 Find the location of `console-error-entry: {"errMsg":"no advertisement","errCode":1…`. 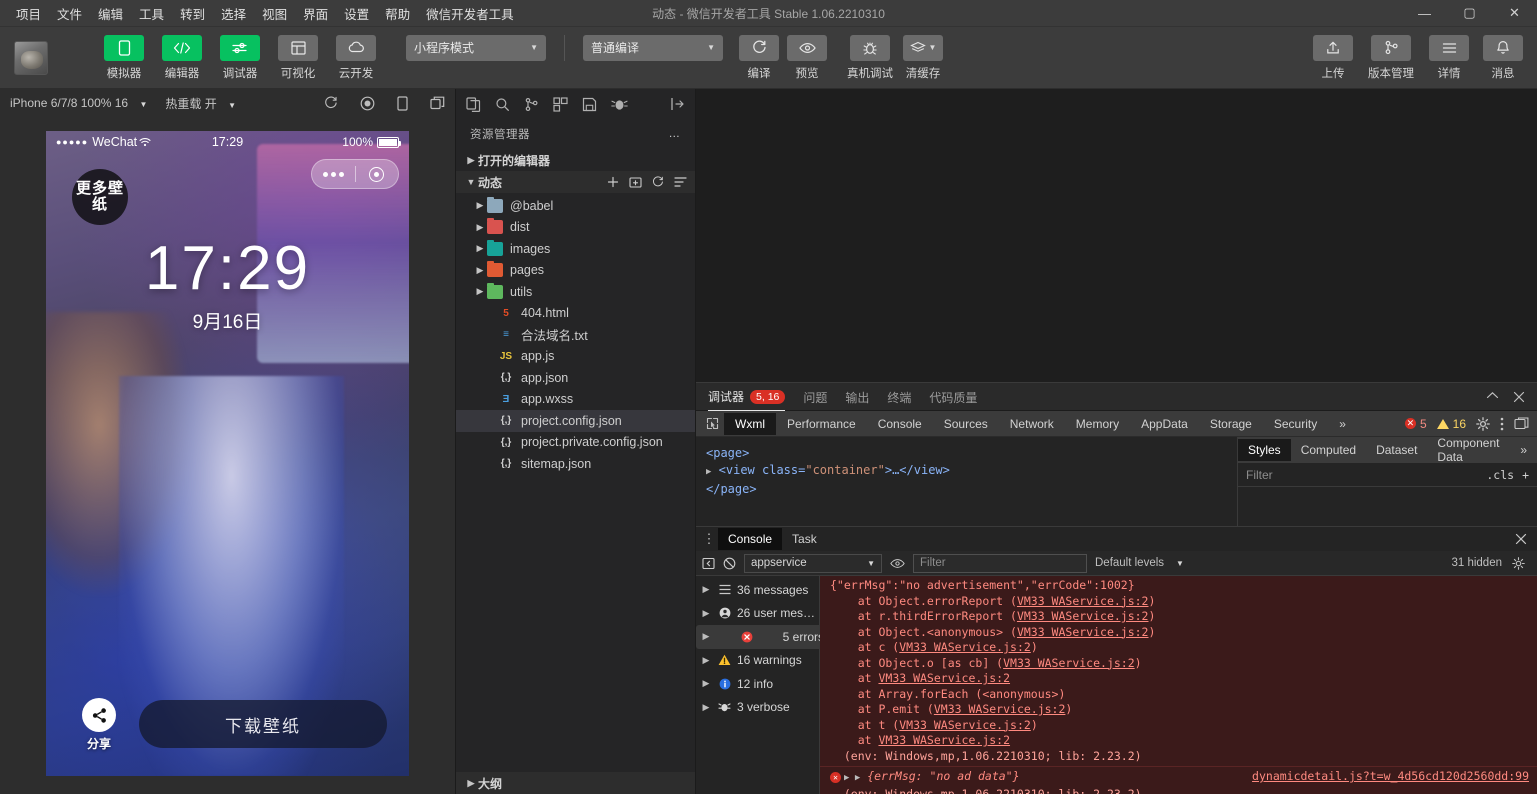

console-error-entry: {"errMsg":"no advertisement","errCode":1… is located at coordinates (1178, 671).